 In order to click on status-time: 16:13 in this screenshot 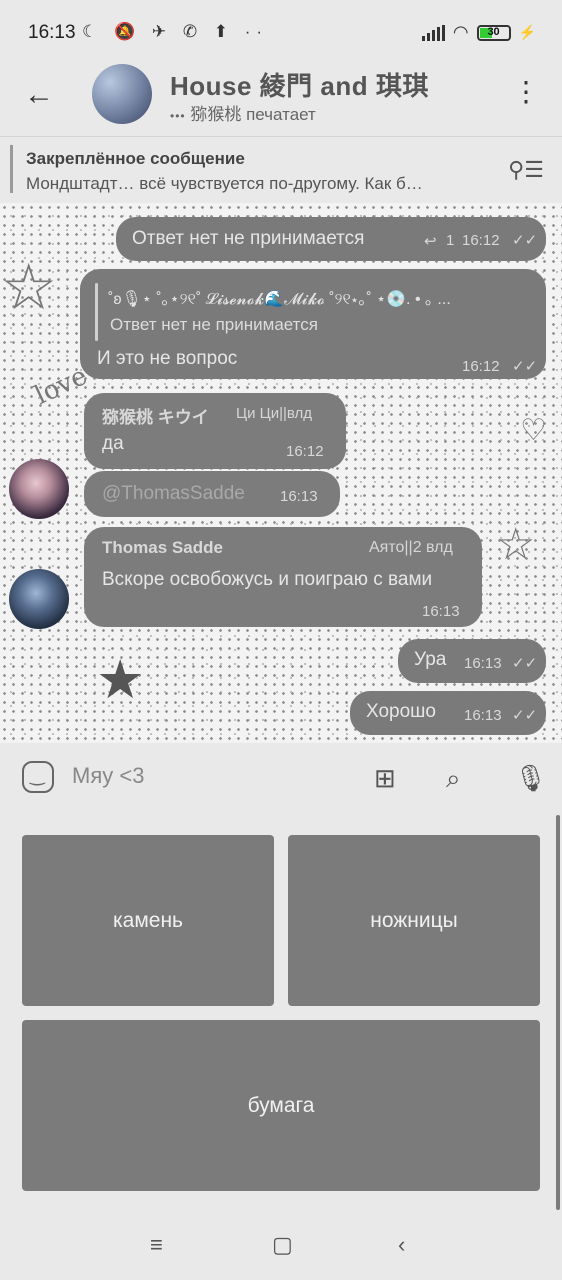, I will do `click(52, 32)`.